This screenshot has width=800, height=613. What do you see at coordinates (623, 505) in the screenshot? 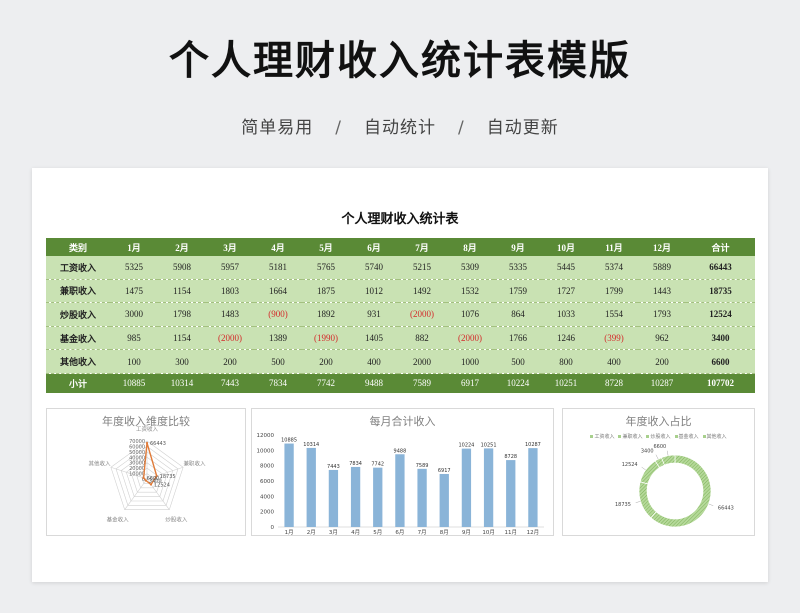
I see `donut-data-label: 18735` at bounding box center [623, 505].